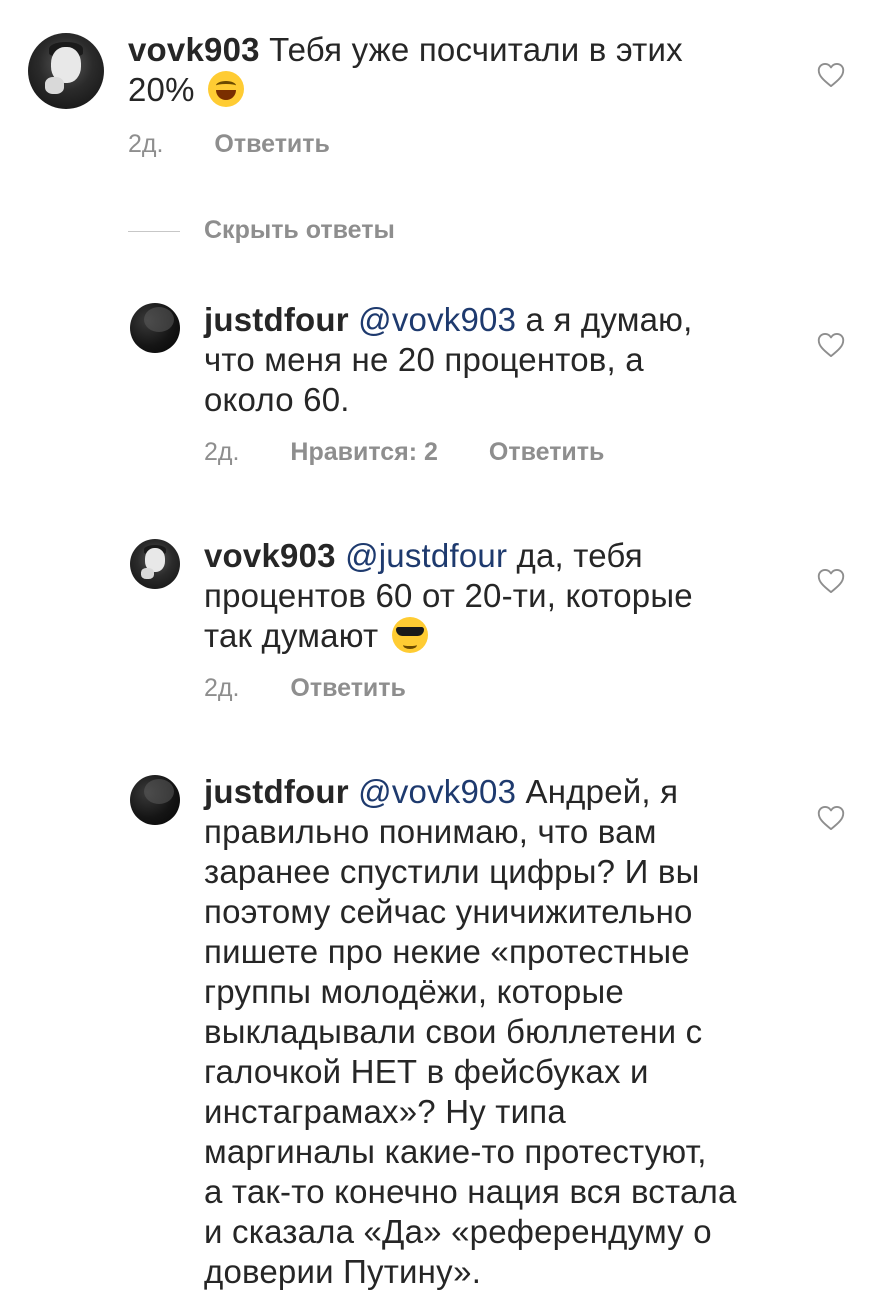  I want to click on likes-count-button: Нравится: 2, so click(364, 452).